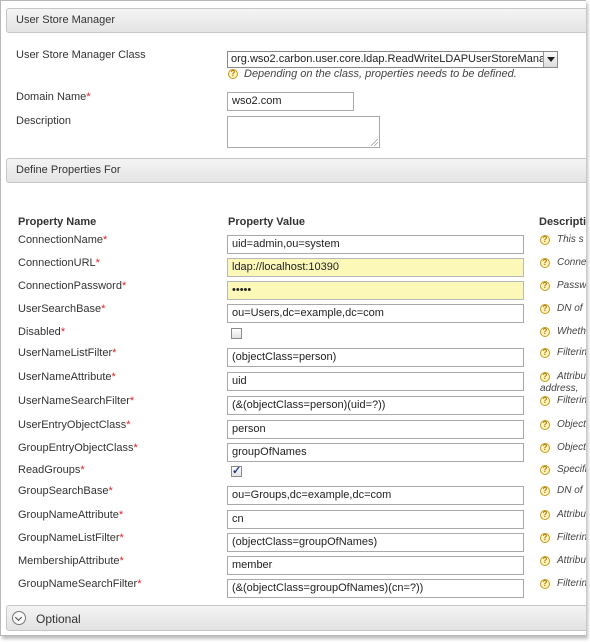 The image size is (590, 642). Describe the element at coordinates (375, 565) in the screenshot. I see `property-value-membershipattribute: member` at that location.